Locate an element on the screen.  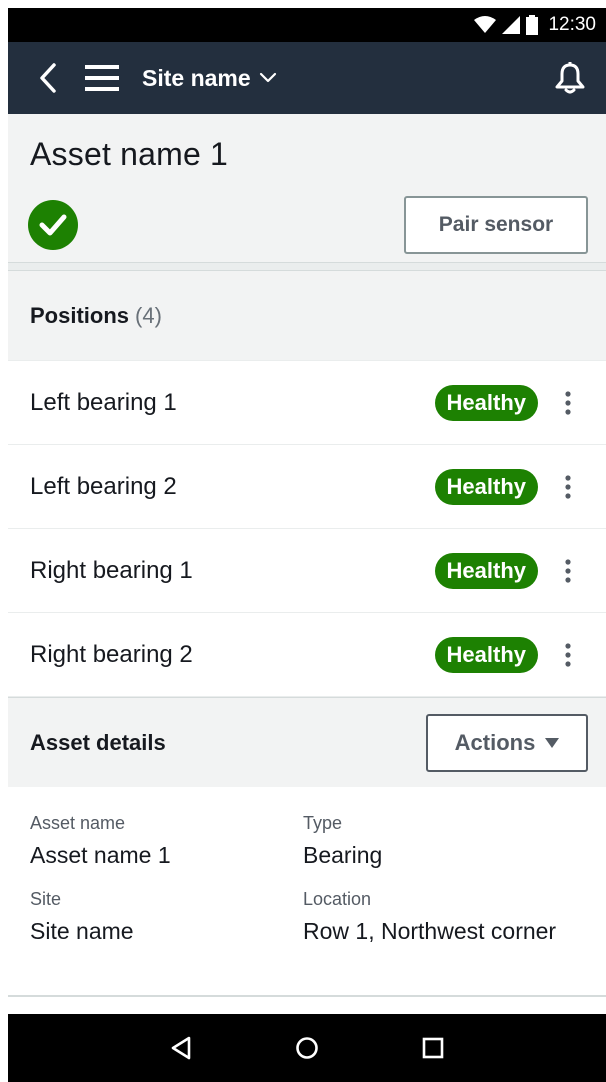
asset-details-header: Asset details Actions is located at coordinates (307, 742).